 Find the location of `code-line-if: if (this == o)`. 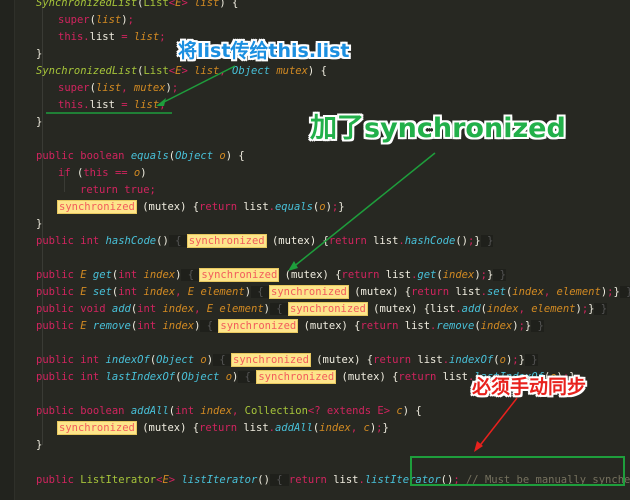

code-line-if: if (this == o) is located at coordinates (102, 173).